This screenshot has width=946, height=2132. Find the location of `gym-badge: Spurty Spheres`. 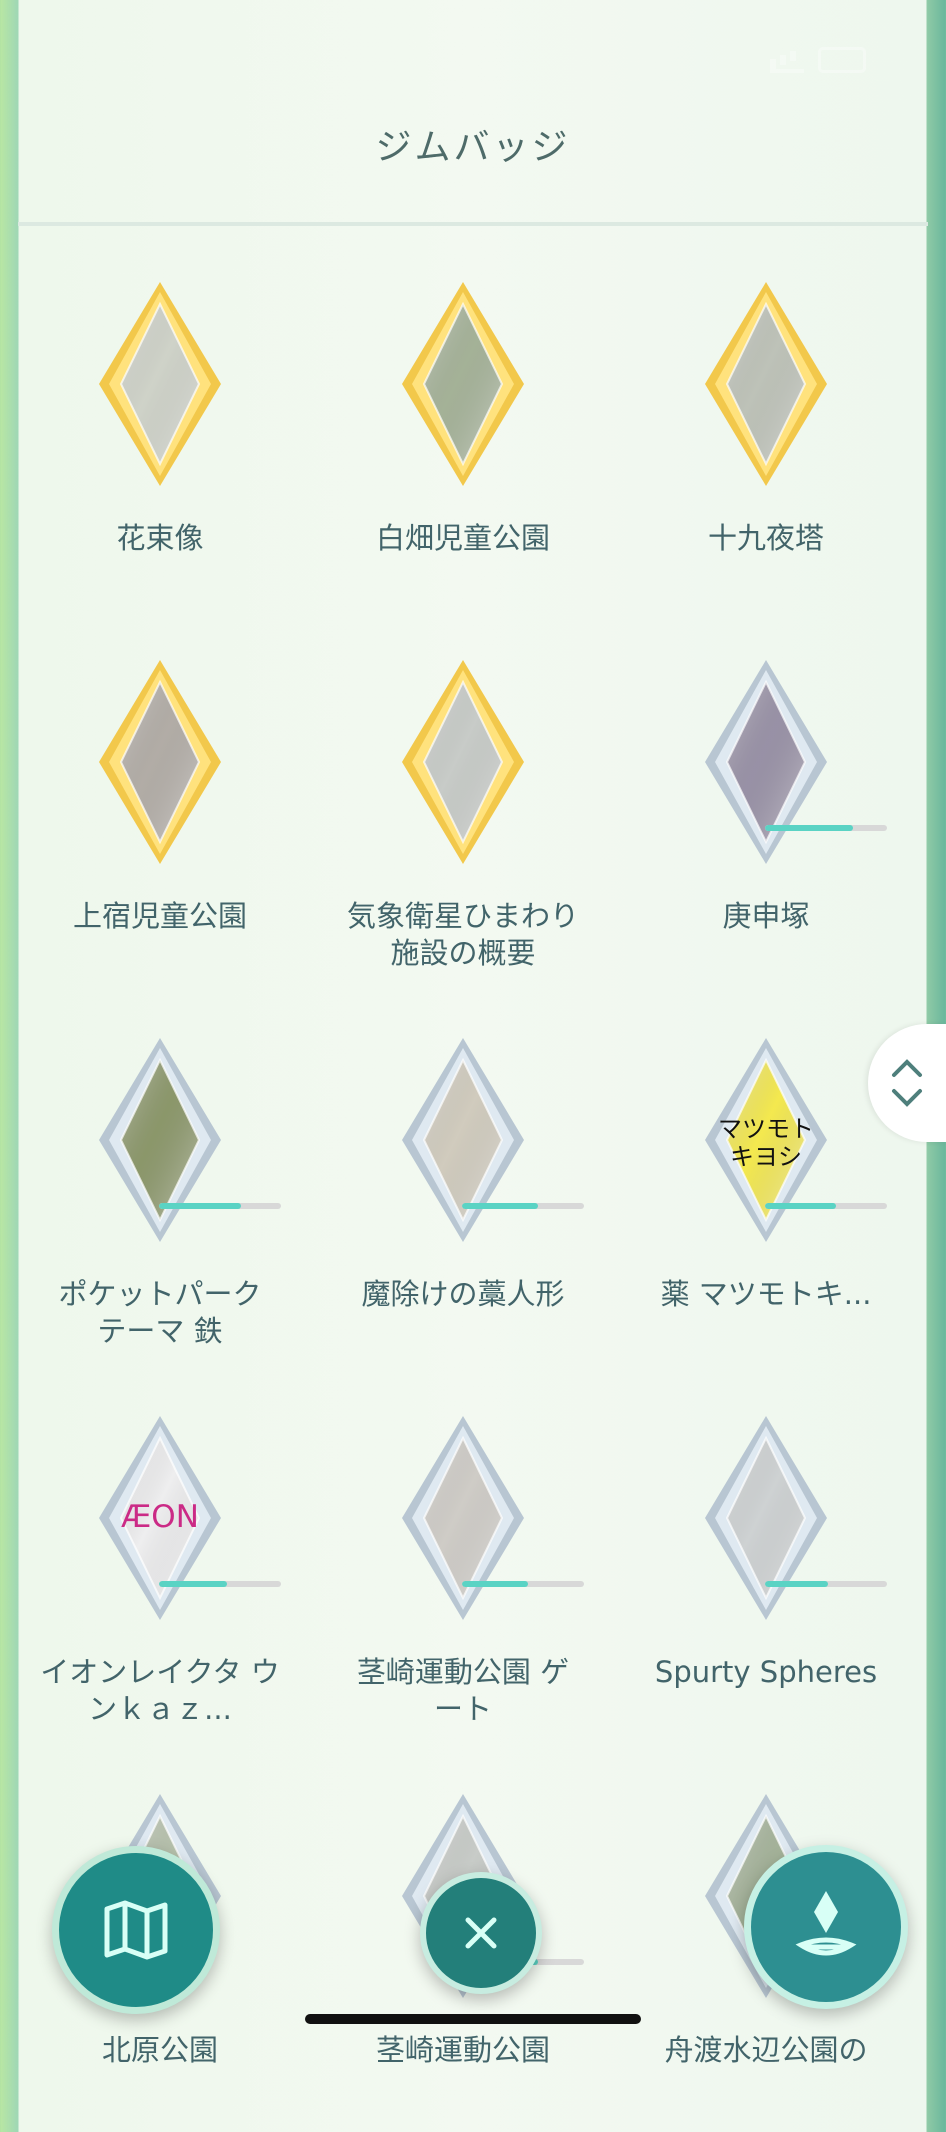

gym-badge: Spurty Spheres is located at coordinates (766, 1584).